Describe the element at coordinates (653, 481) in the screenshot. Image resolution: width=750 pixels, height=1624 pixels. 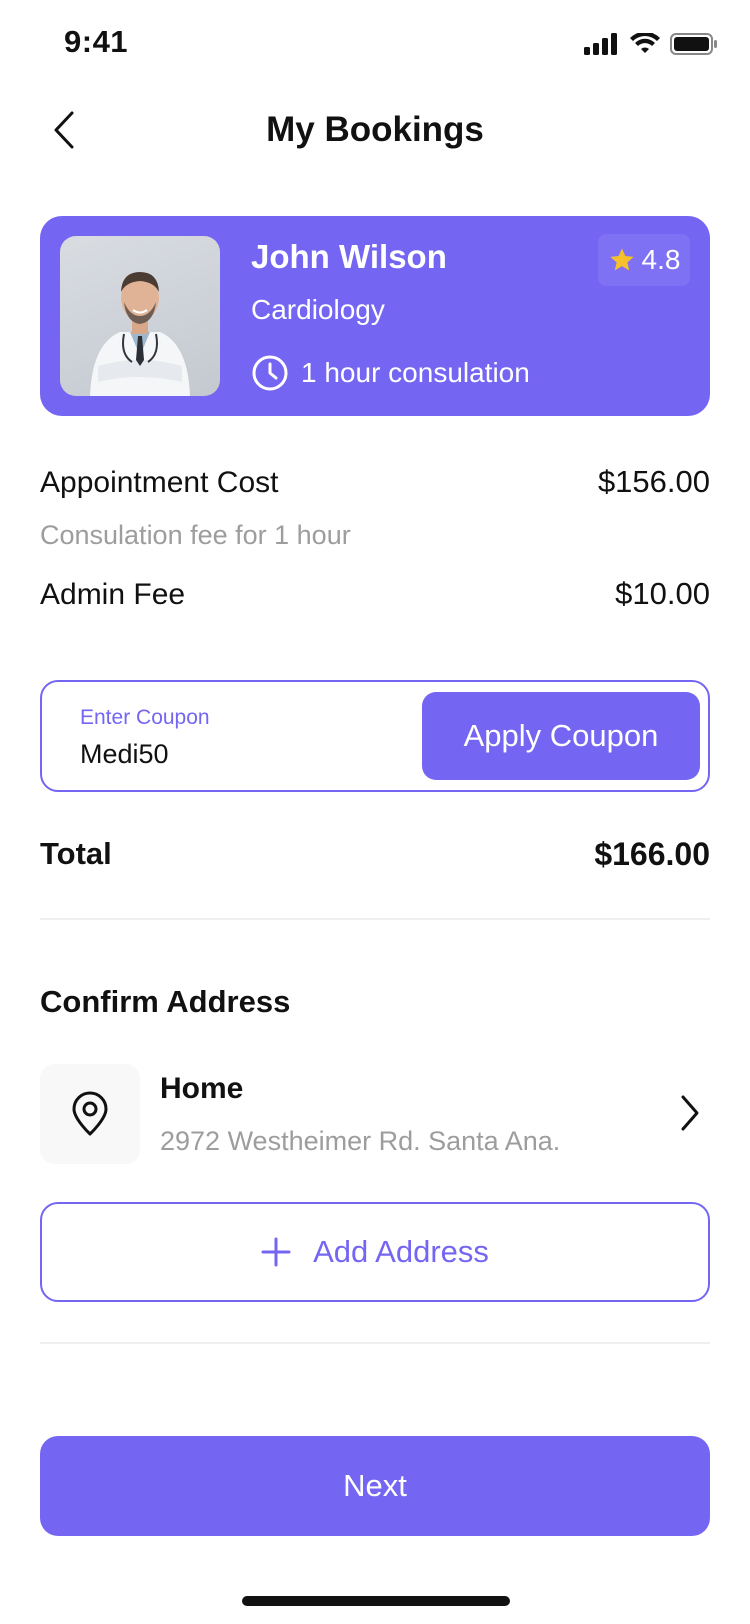
I see `appointment-cost-value: $156.00` at that location.